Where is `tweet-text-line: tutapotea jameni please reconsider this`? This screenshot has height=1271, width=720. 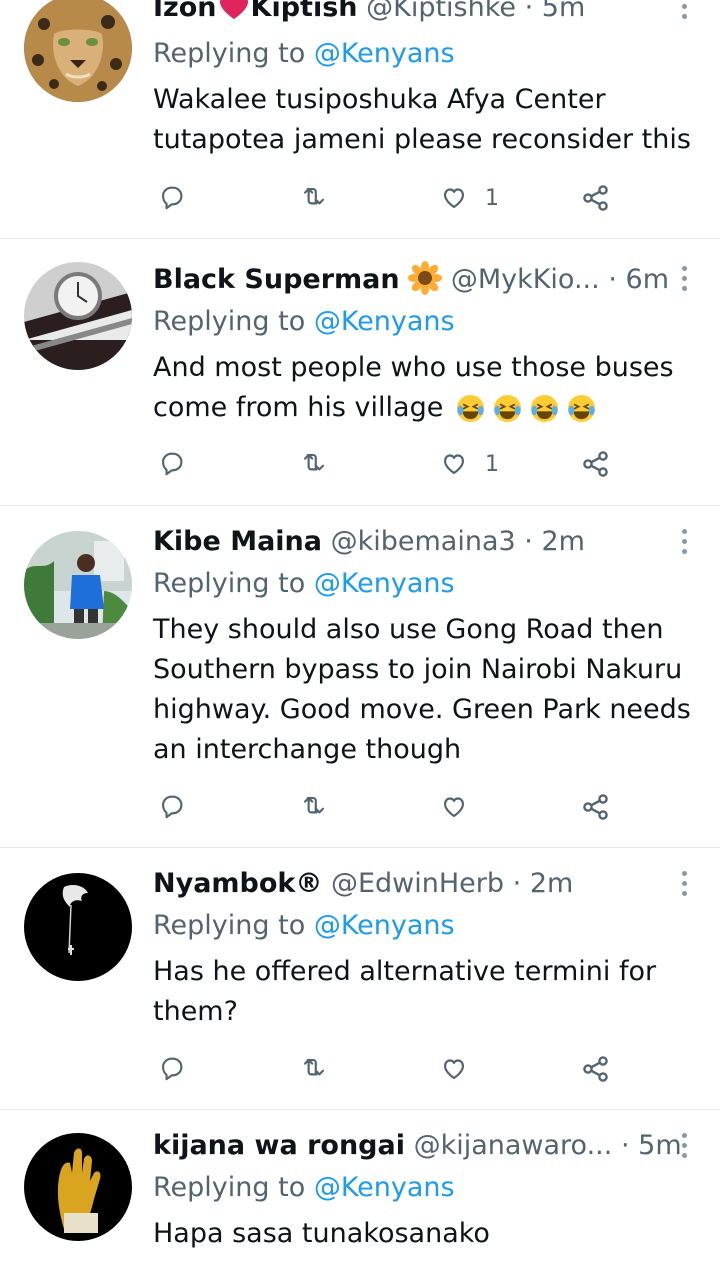 tweet-text-line: tutapotea jameni please reconsider this is located at coordinates (422, 139).